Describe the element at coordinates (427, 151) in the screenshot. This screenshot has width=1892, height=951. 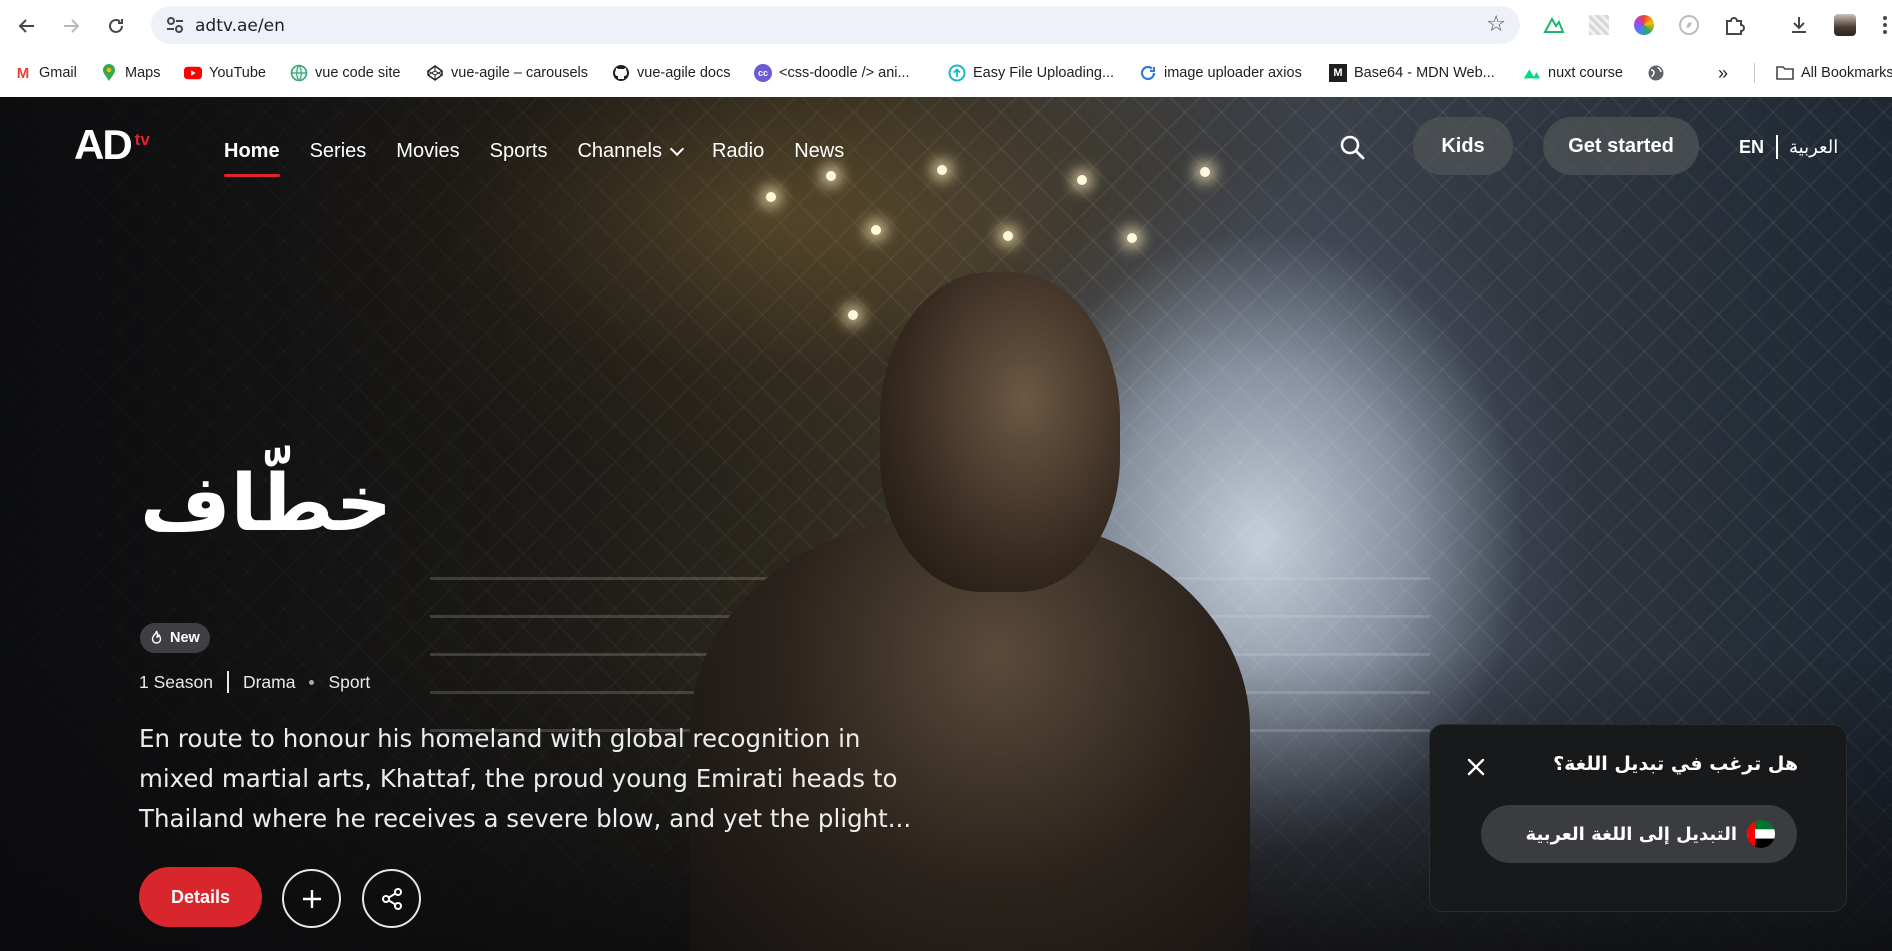
I see `nav-movies: Movies` at that location.